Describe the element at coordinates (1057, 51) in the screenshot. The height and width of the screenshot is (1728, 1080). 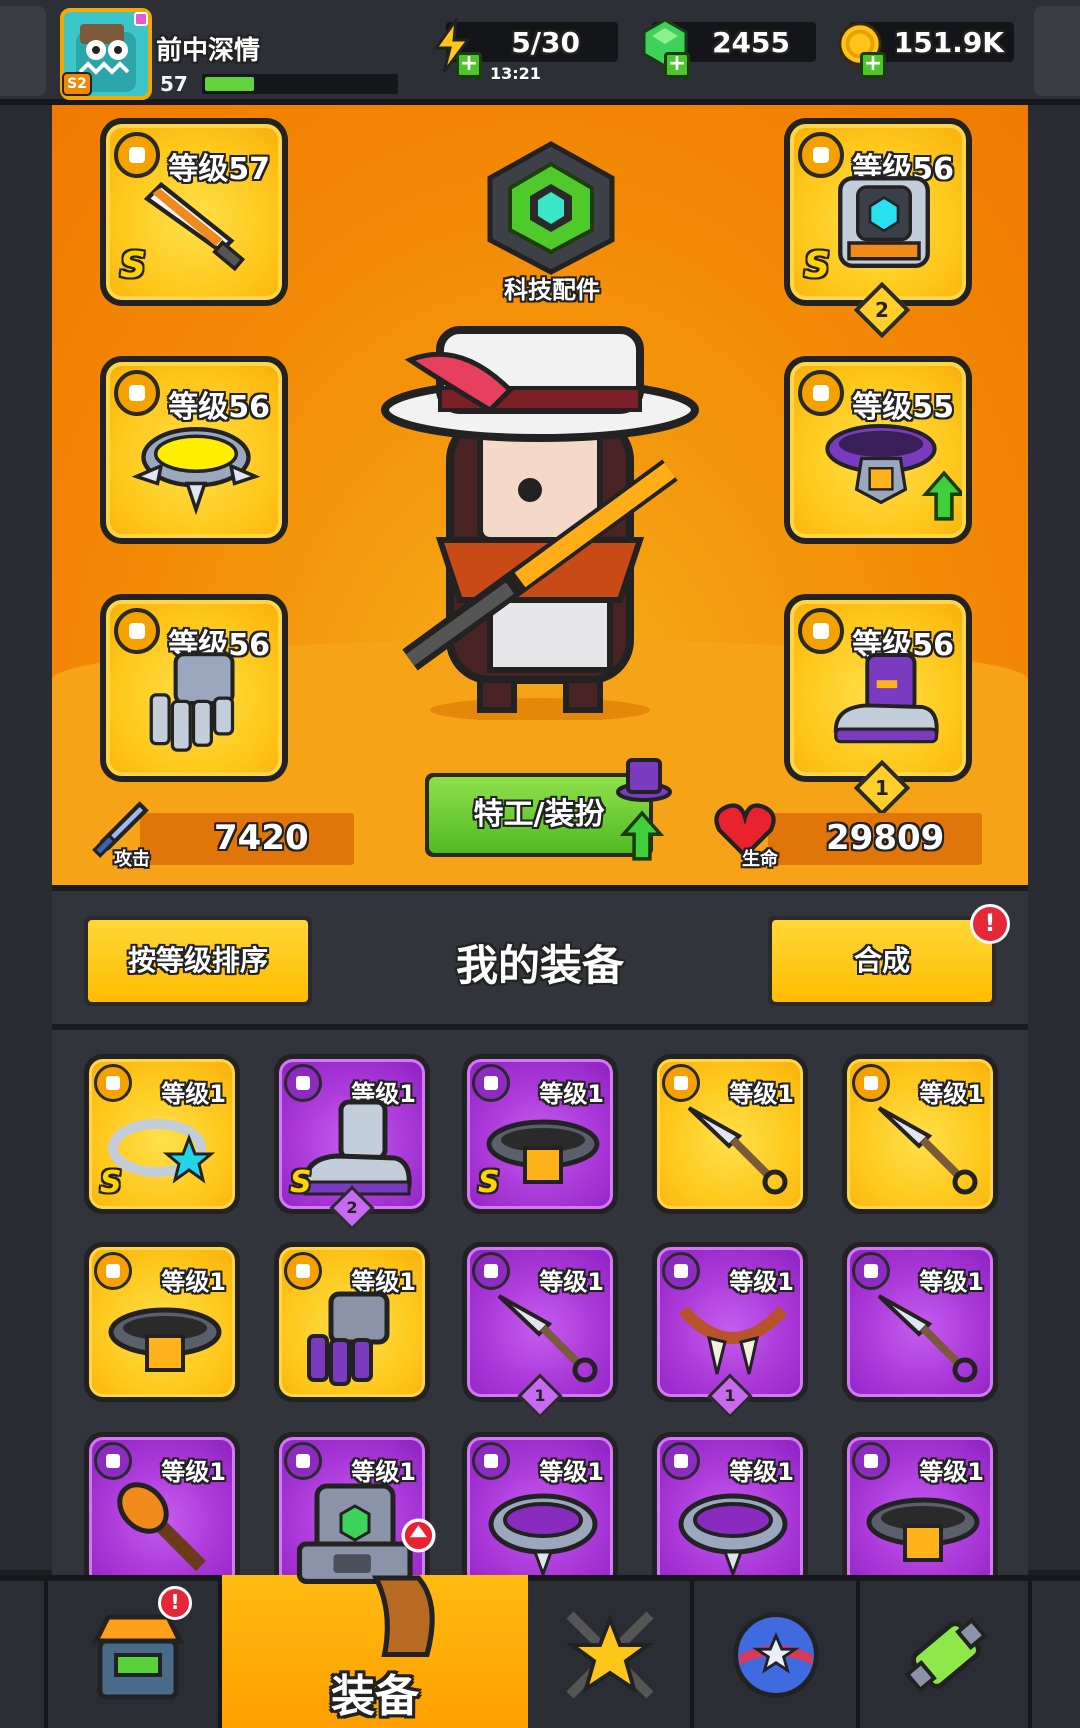
I see `right-menu-edge-button` at that location.